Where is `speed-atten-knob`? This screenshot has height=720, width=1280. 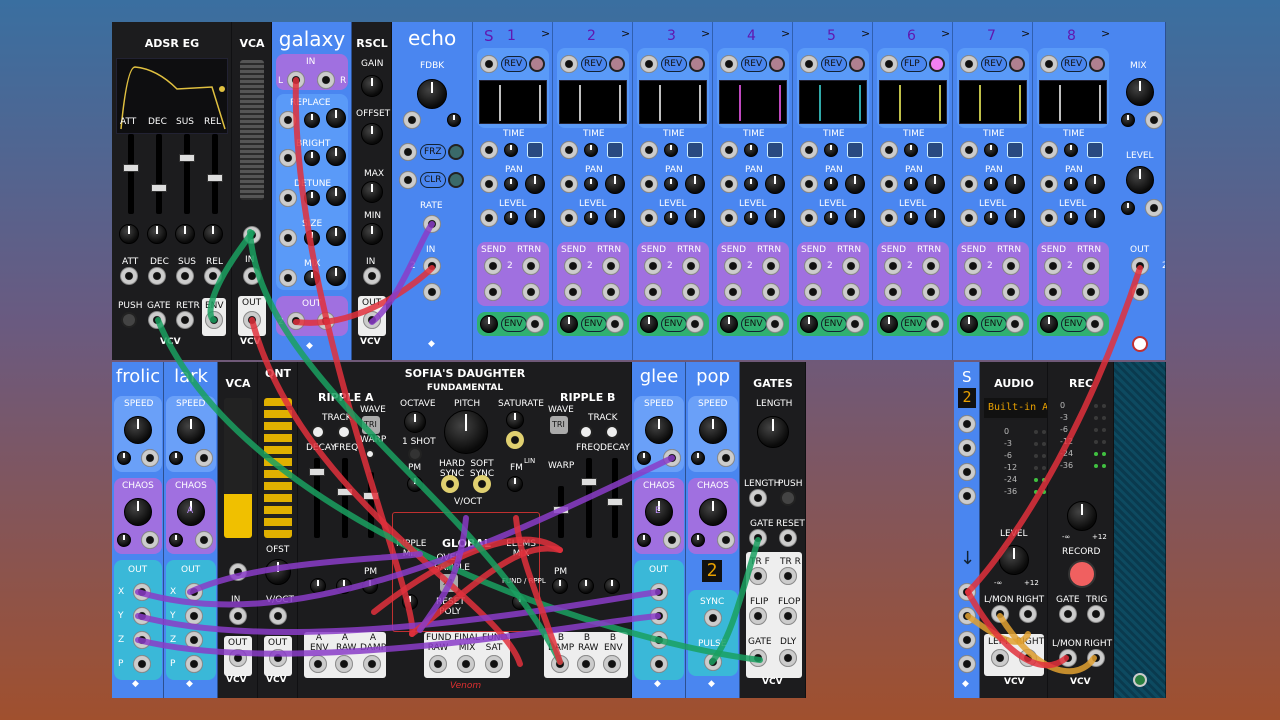
speed-atten-knob is located at coordinates (698, 458).